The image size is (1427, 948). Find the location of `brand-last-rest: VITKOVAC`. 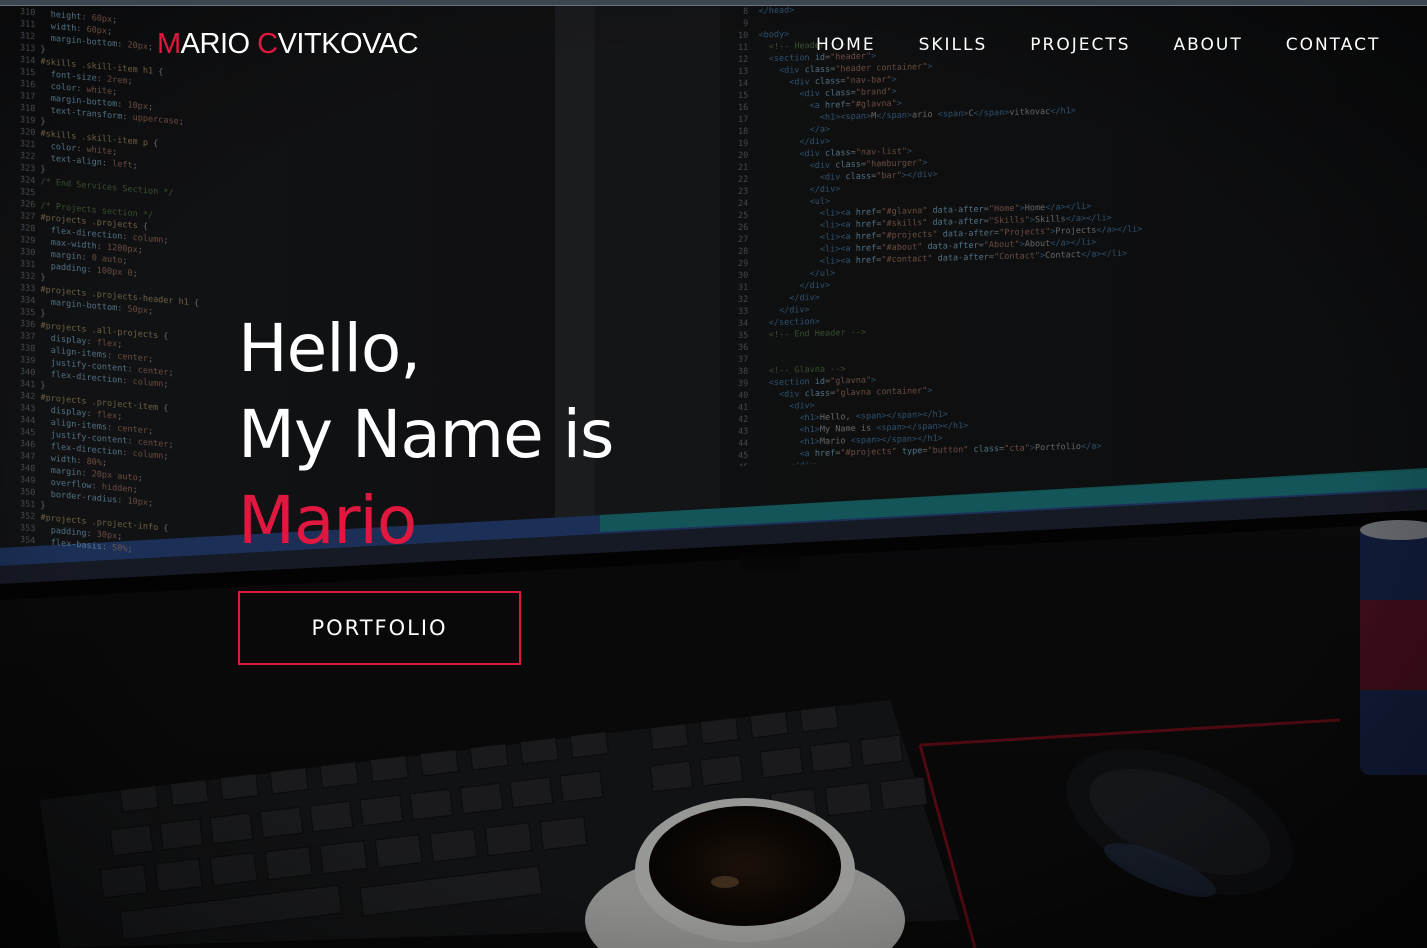

brand-last-rest: VITKOVAC is located at coordinates (348, 44).